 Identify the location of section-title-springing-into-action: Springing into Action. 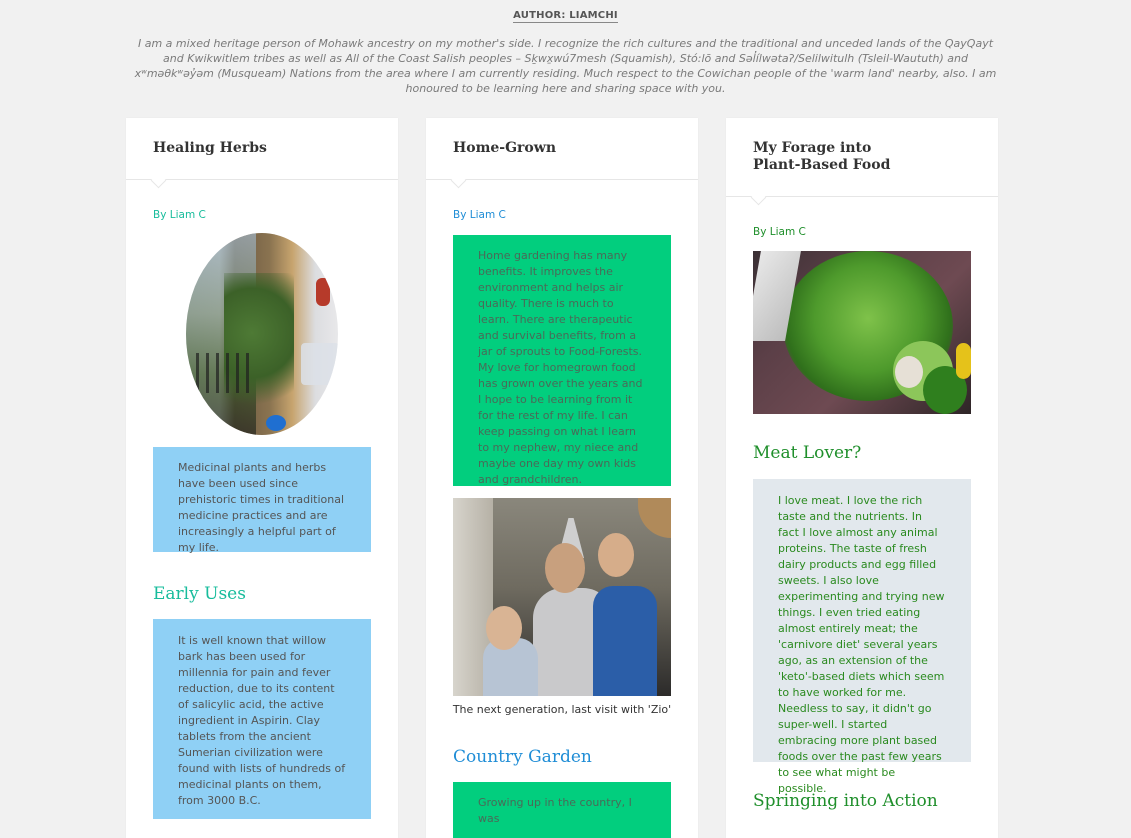
(845, 801).